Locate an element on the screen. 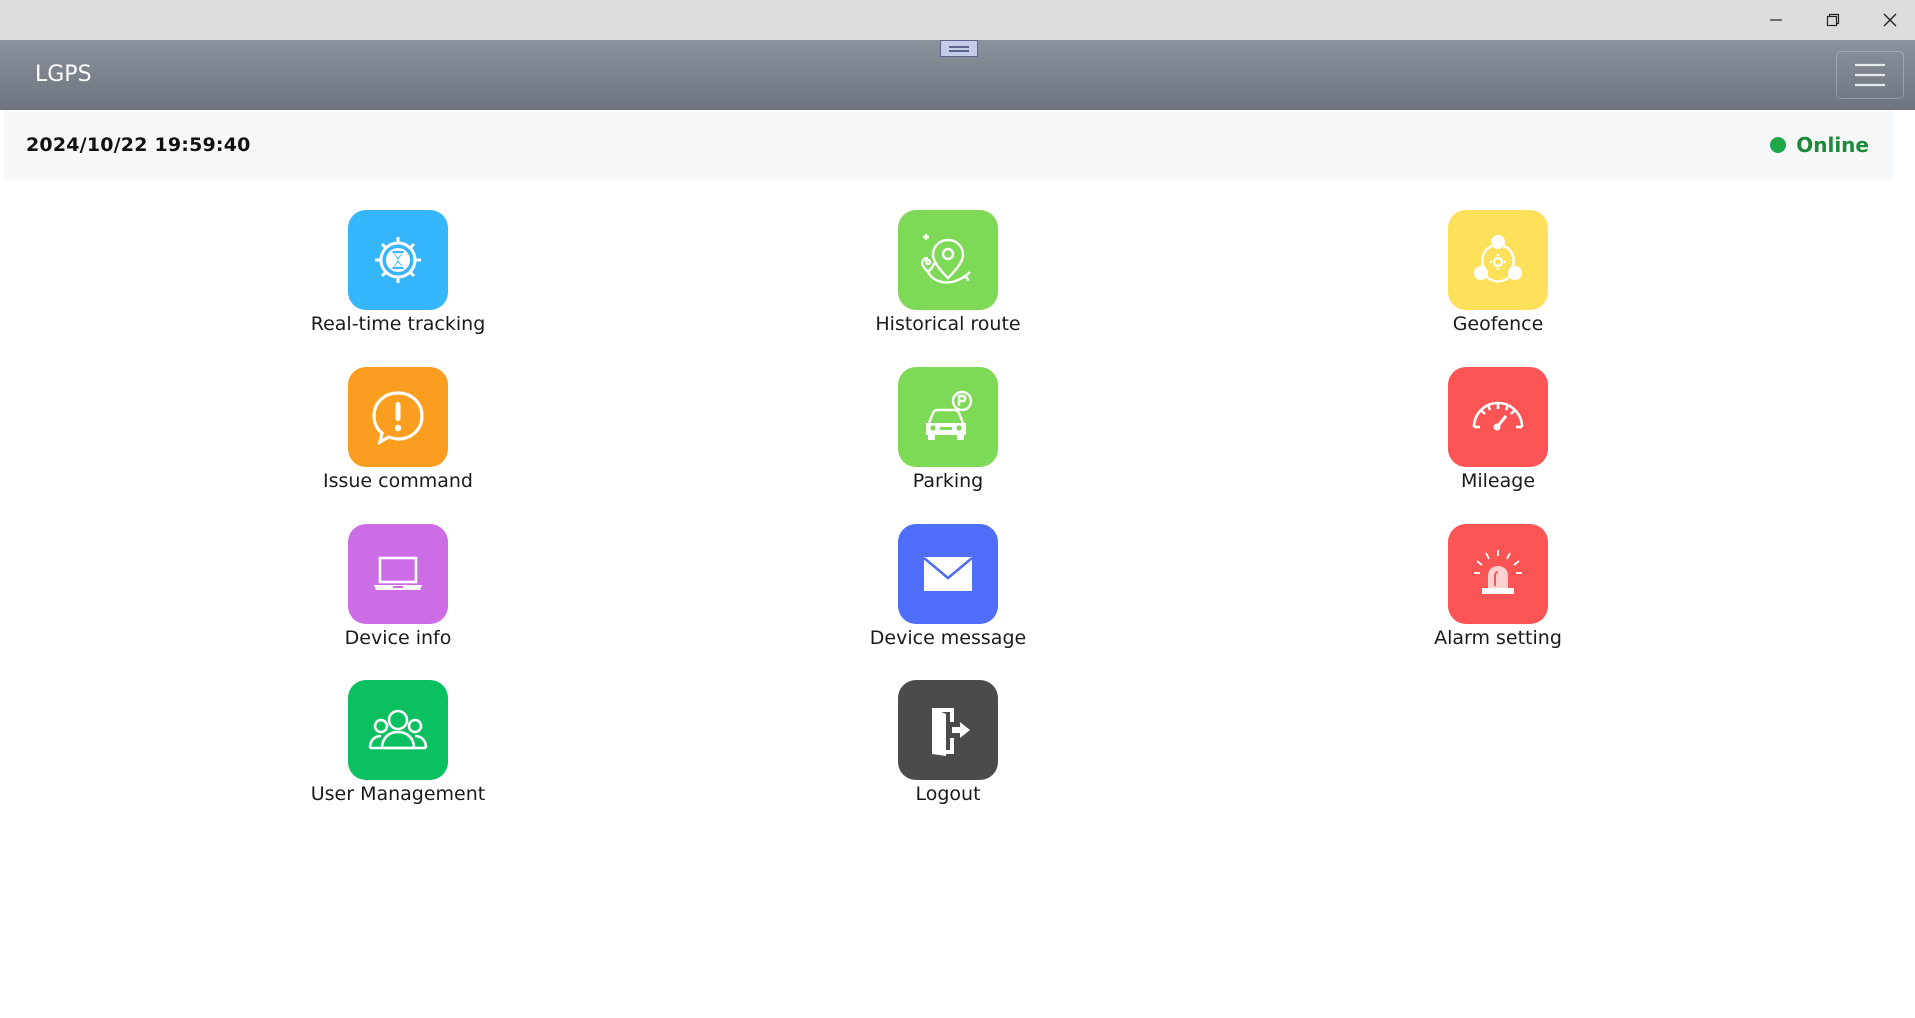  close-button is located at coordinates (1888, 20).